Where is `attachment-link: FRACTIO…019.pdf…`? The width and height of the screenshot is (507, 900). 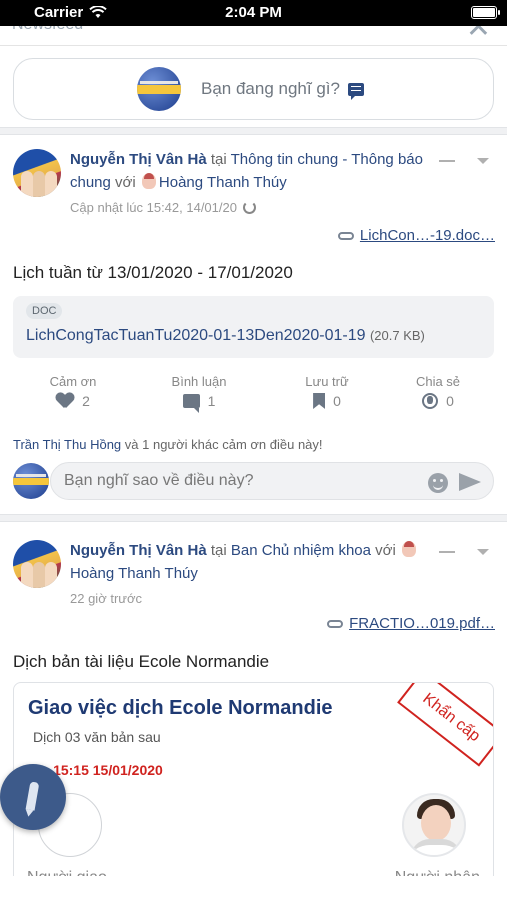
attachment-link: FRACTIO…019.pdf… is located at coordinates (411, 623).